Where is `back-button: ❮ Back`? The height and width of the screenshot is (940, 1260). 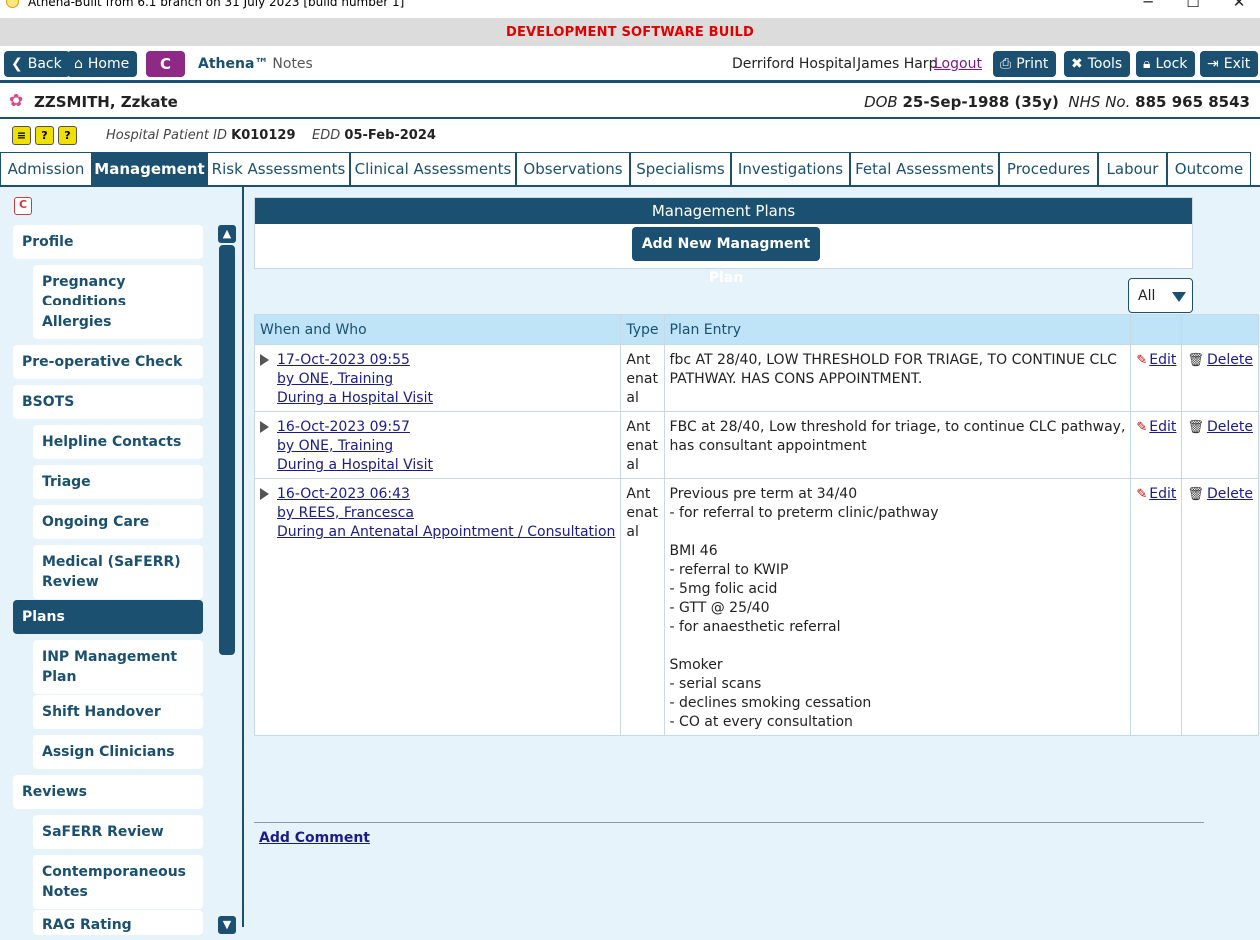
back-button: ❮ Back is located at coordinates (37, 64).